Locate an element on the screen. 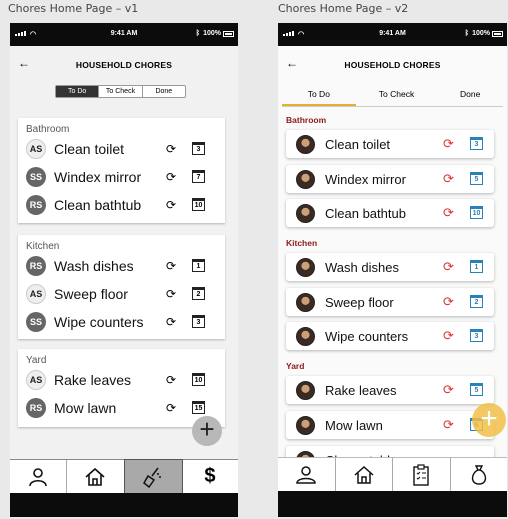 The image size is (508, 519). chore-name: Windex mirror is located at coordinates (365, 179).